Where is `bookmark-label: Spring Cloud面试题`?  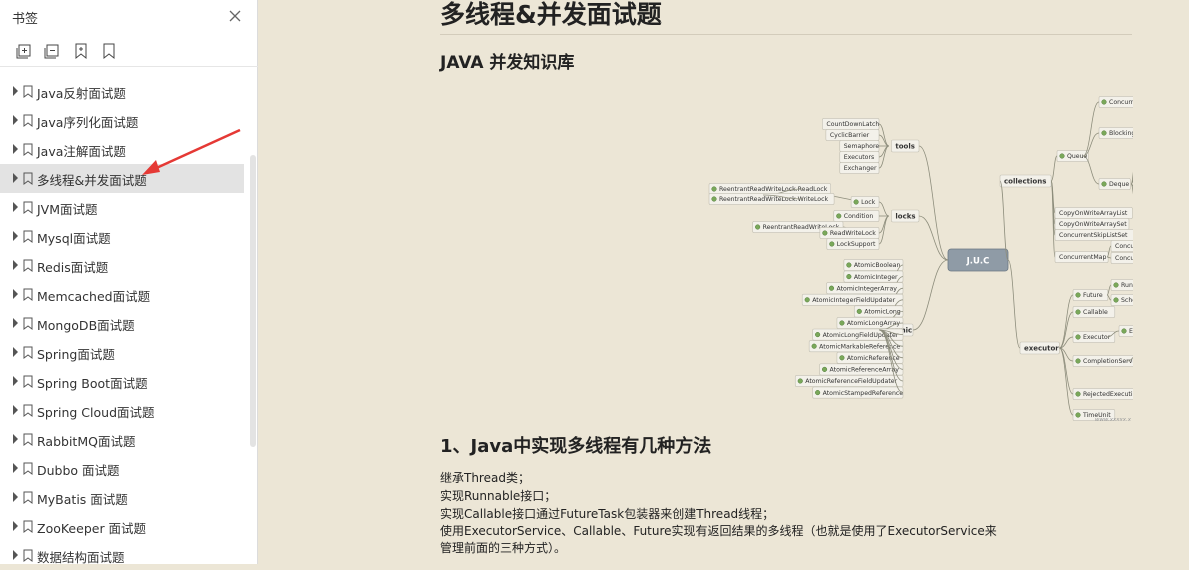
bookmark-label: Spring Cloud面试题 is located at coordinates (96, 412).